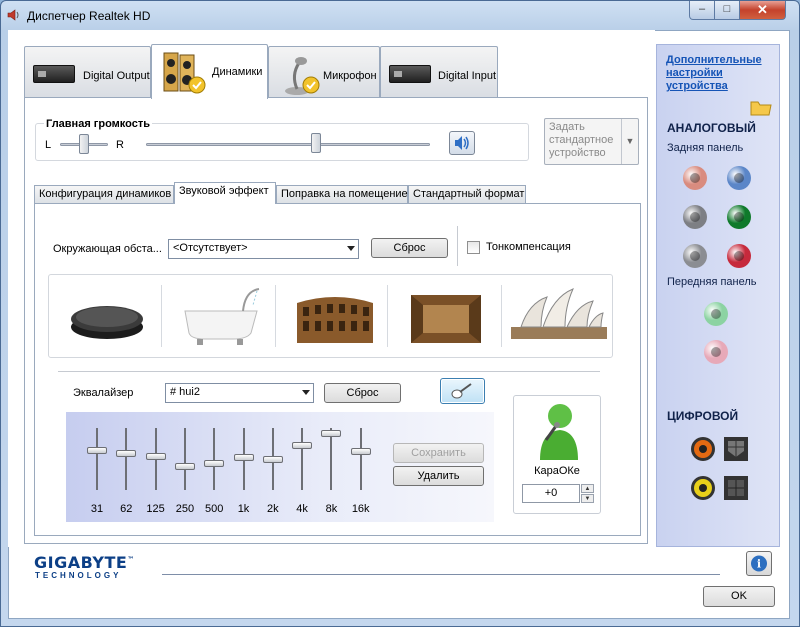 The image size is (800, 627). I want to click on preset-colosseum, so click(335, 317).